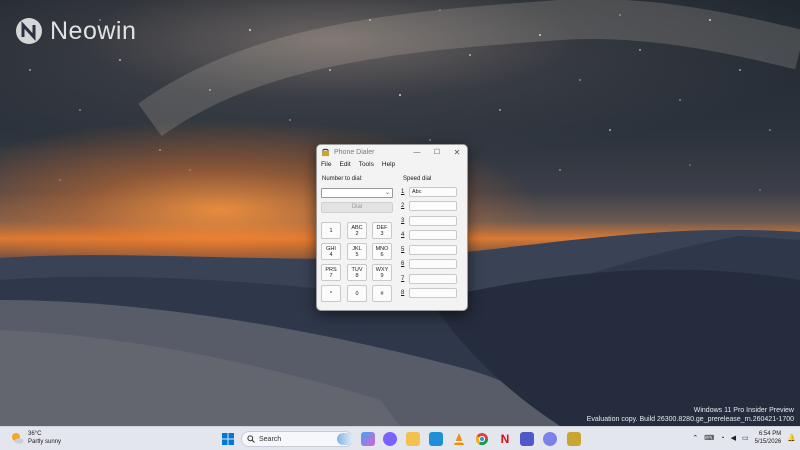 This screenshot has height=450, width=800. I want to click on keypad-key-9: WXY 9, so click(382, 272).